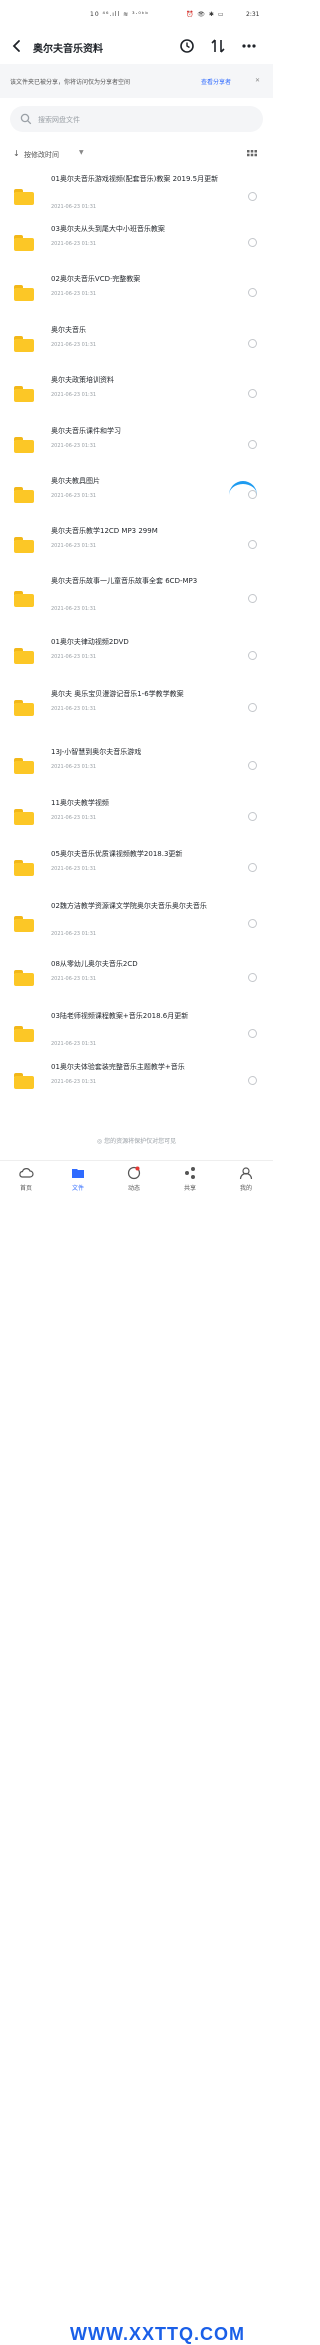 The width and height of the screenshot is (320, 2345). I want to click on status-signal: 10 ⁴⁶.ıll ≋ ³·⁰ᵏᵇ, so click(119, 14).